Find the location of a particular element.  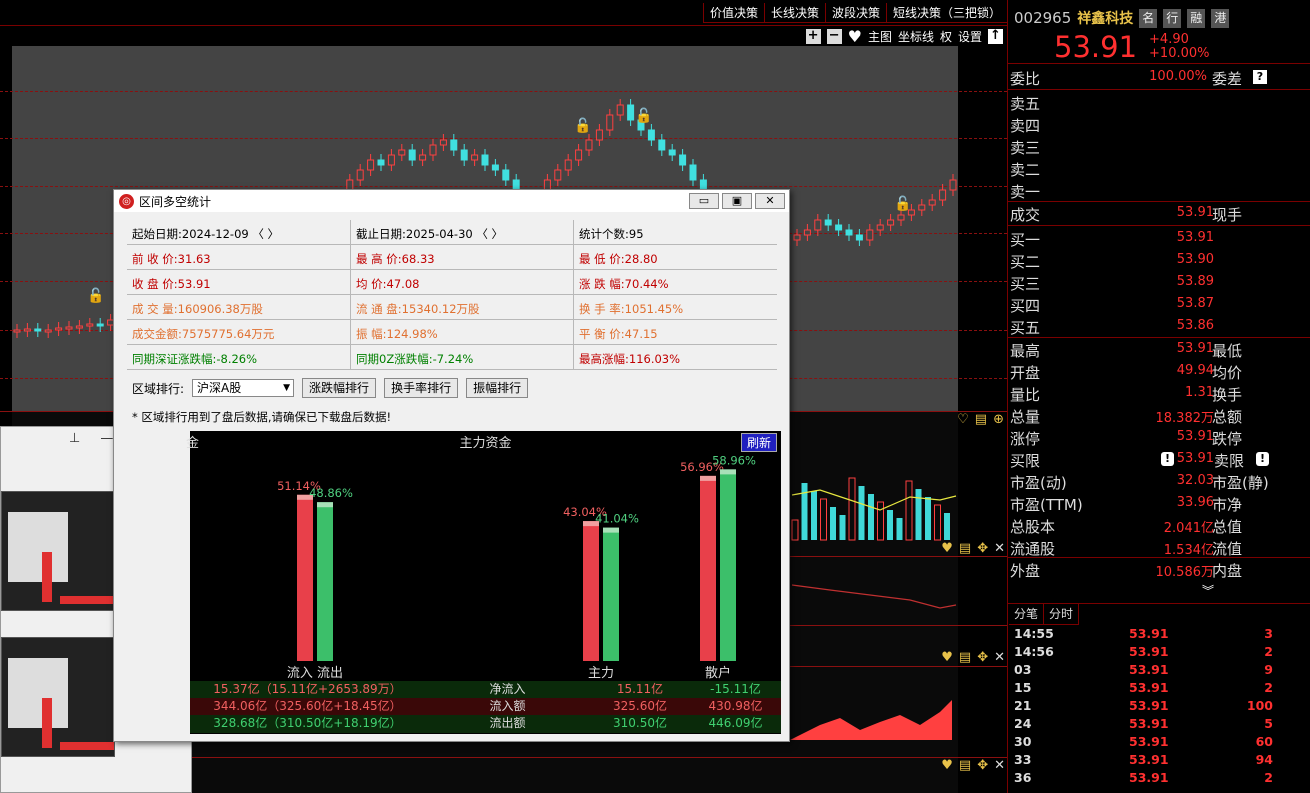

rank-market-select: 沪深A股 ▼ is located at coordinates (243, 388).